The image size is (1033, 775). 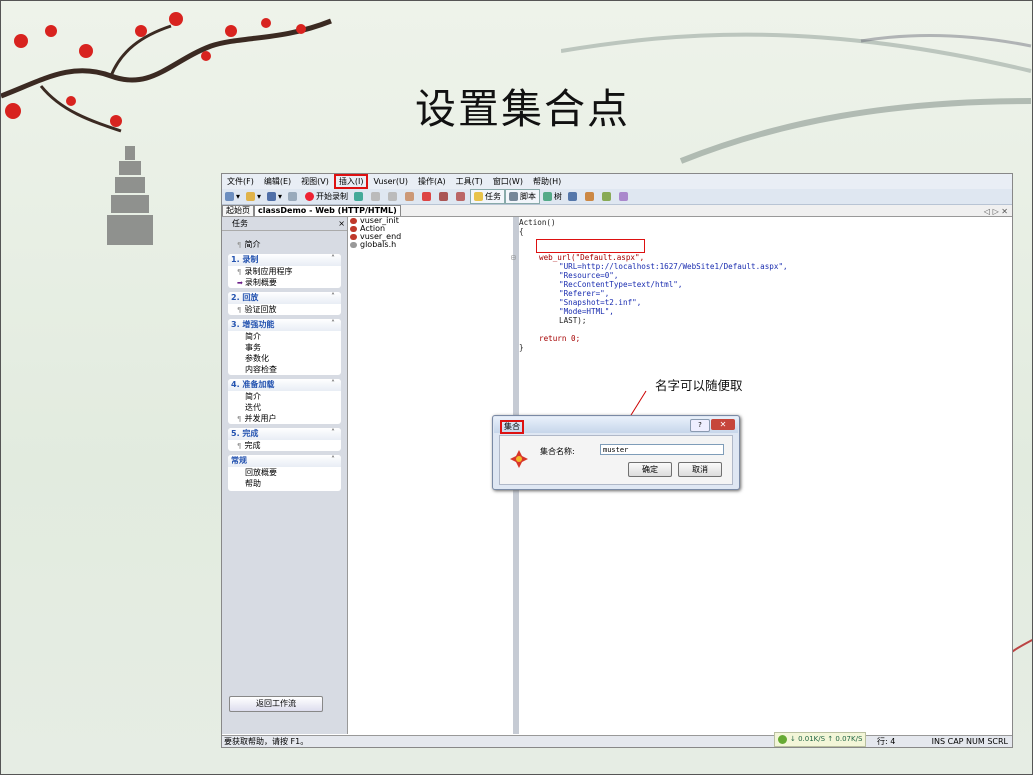 I want to click on bookmark-icon, so click(x=461, y=196).